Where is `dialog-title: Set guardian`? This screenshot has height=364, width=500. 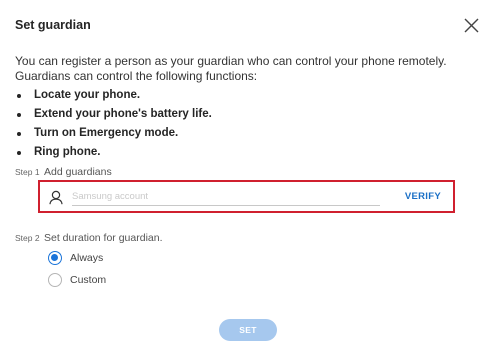 dialog-title: Set guardian is located at coordinates (53, 25).